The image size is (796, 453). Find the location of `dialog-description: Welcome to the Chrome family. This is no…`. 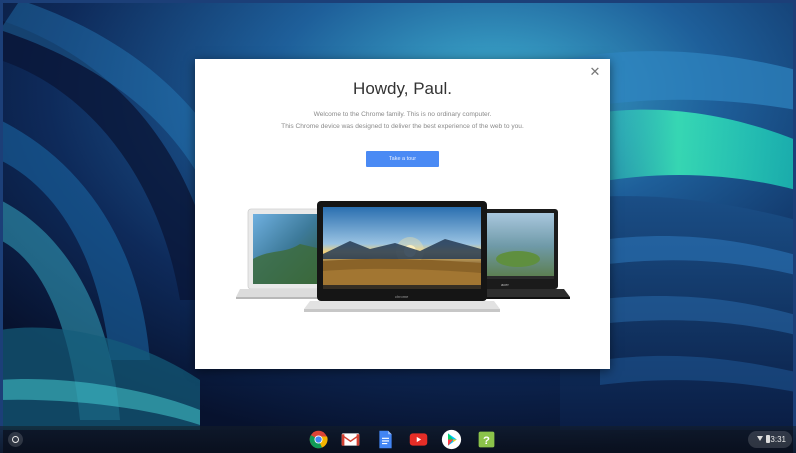

dialog-description: Welcome to the Chrome family. This is no… is located at coordinates (402, 121).